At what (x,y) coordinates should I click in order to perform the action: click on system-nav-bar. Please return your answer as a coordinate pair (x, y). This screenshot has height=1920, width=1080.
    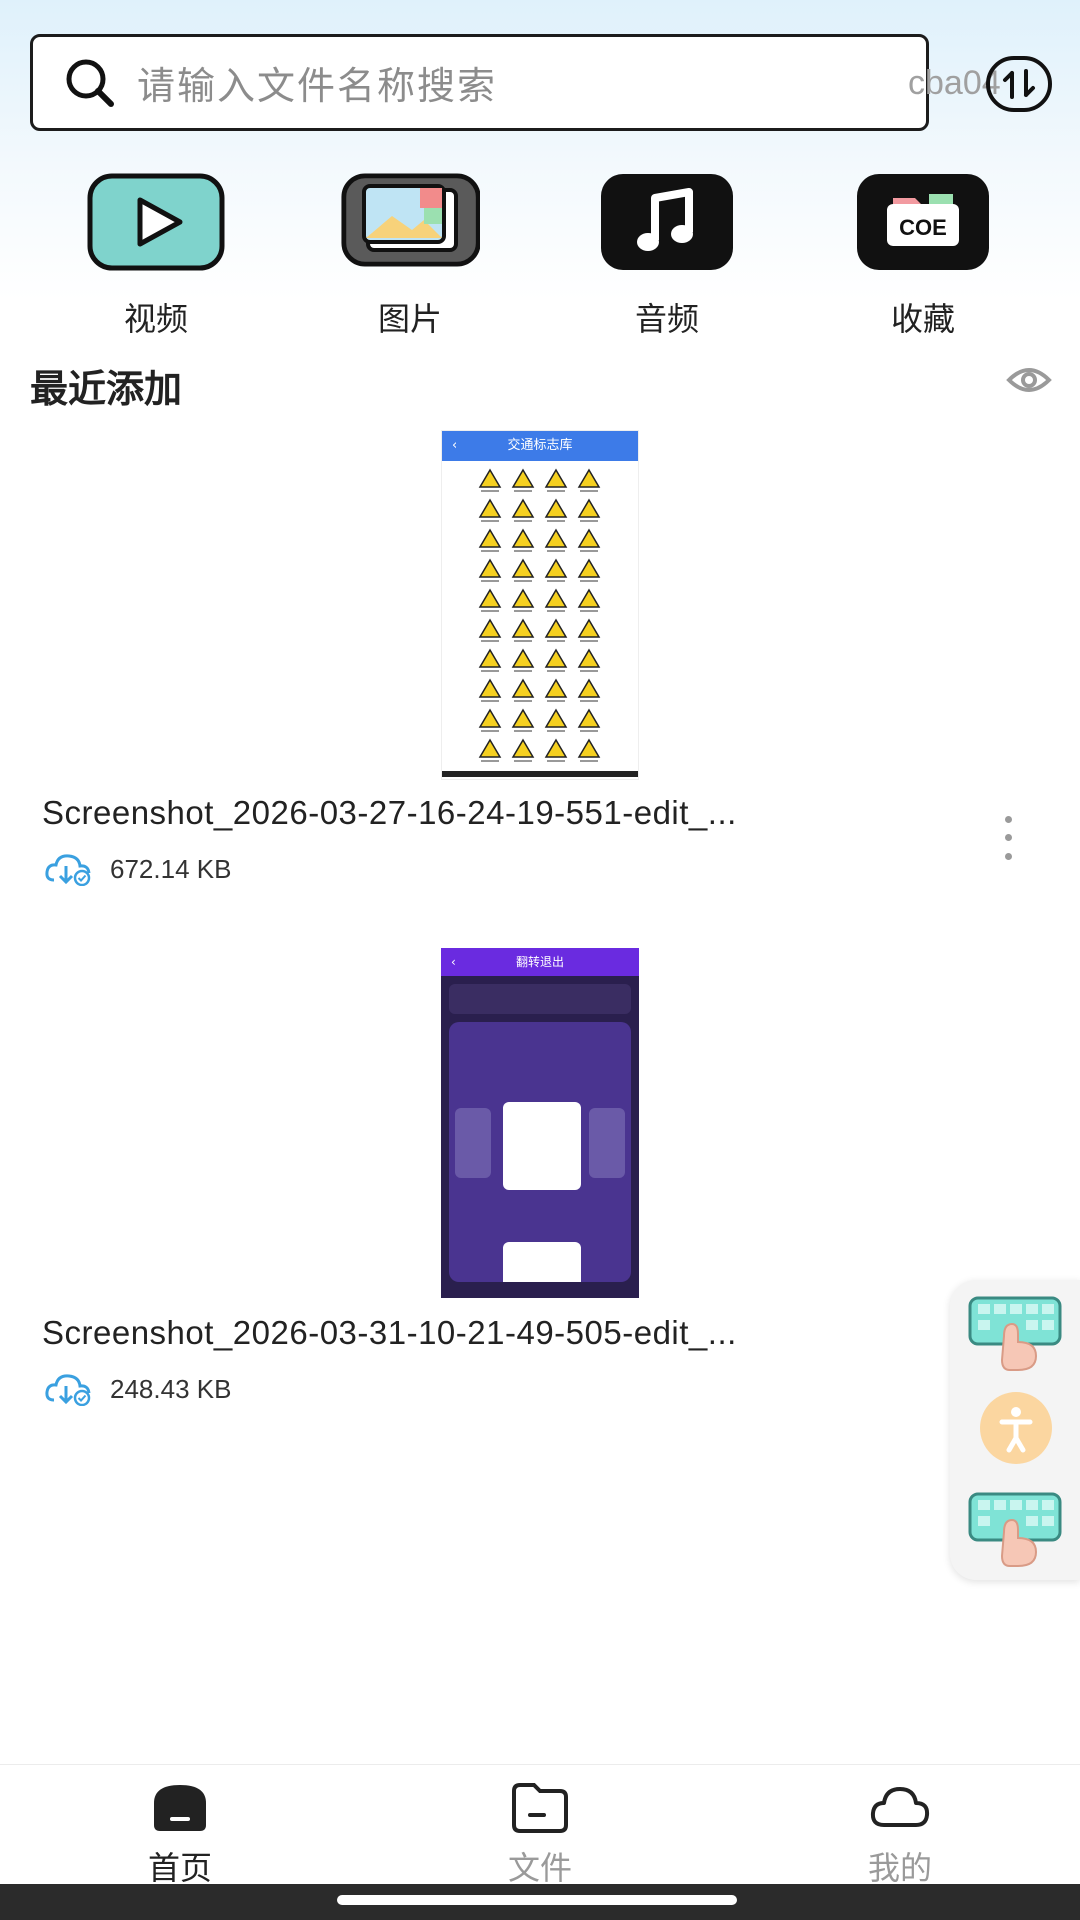
    Looking at the image, I should click on (540, 1902).